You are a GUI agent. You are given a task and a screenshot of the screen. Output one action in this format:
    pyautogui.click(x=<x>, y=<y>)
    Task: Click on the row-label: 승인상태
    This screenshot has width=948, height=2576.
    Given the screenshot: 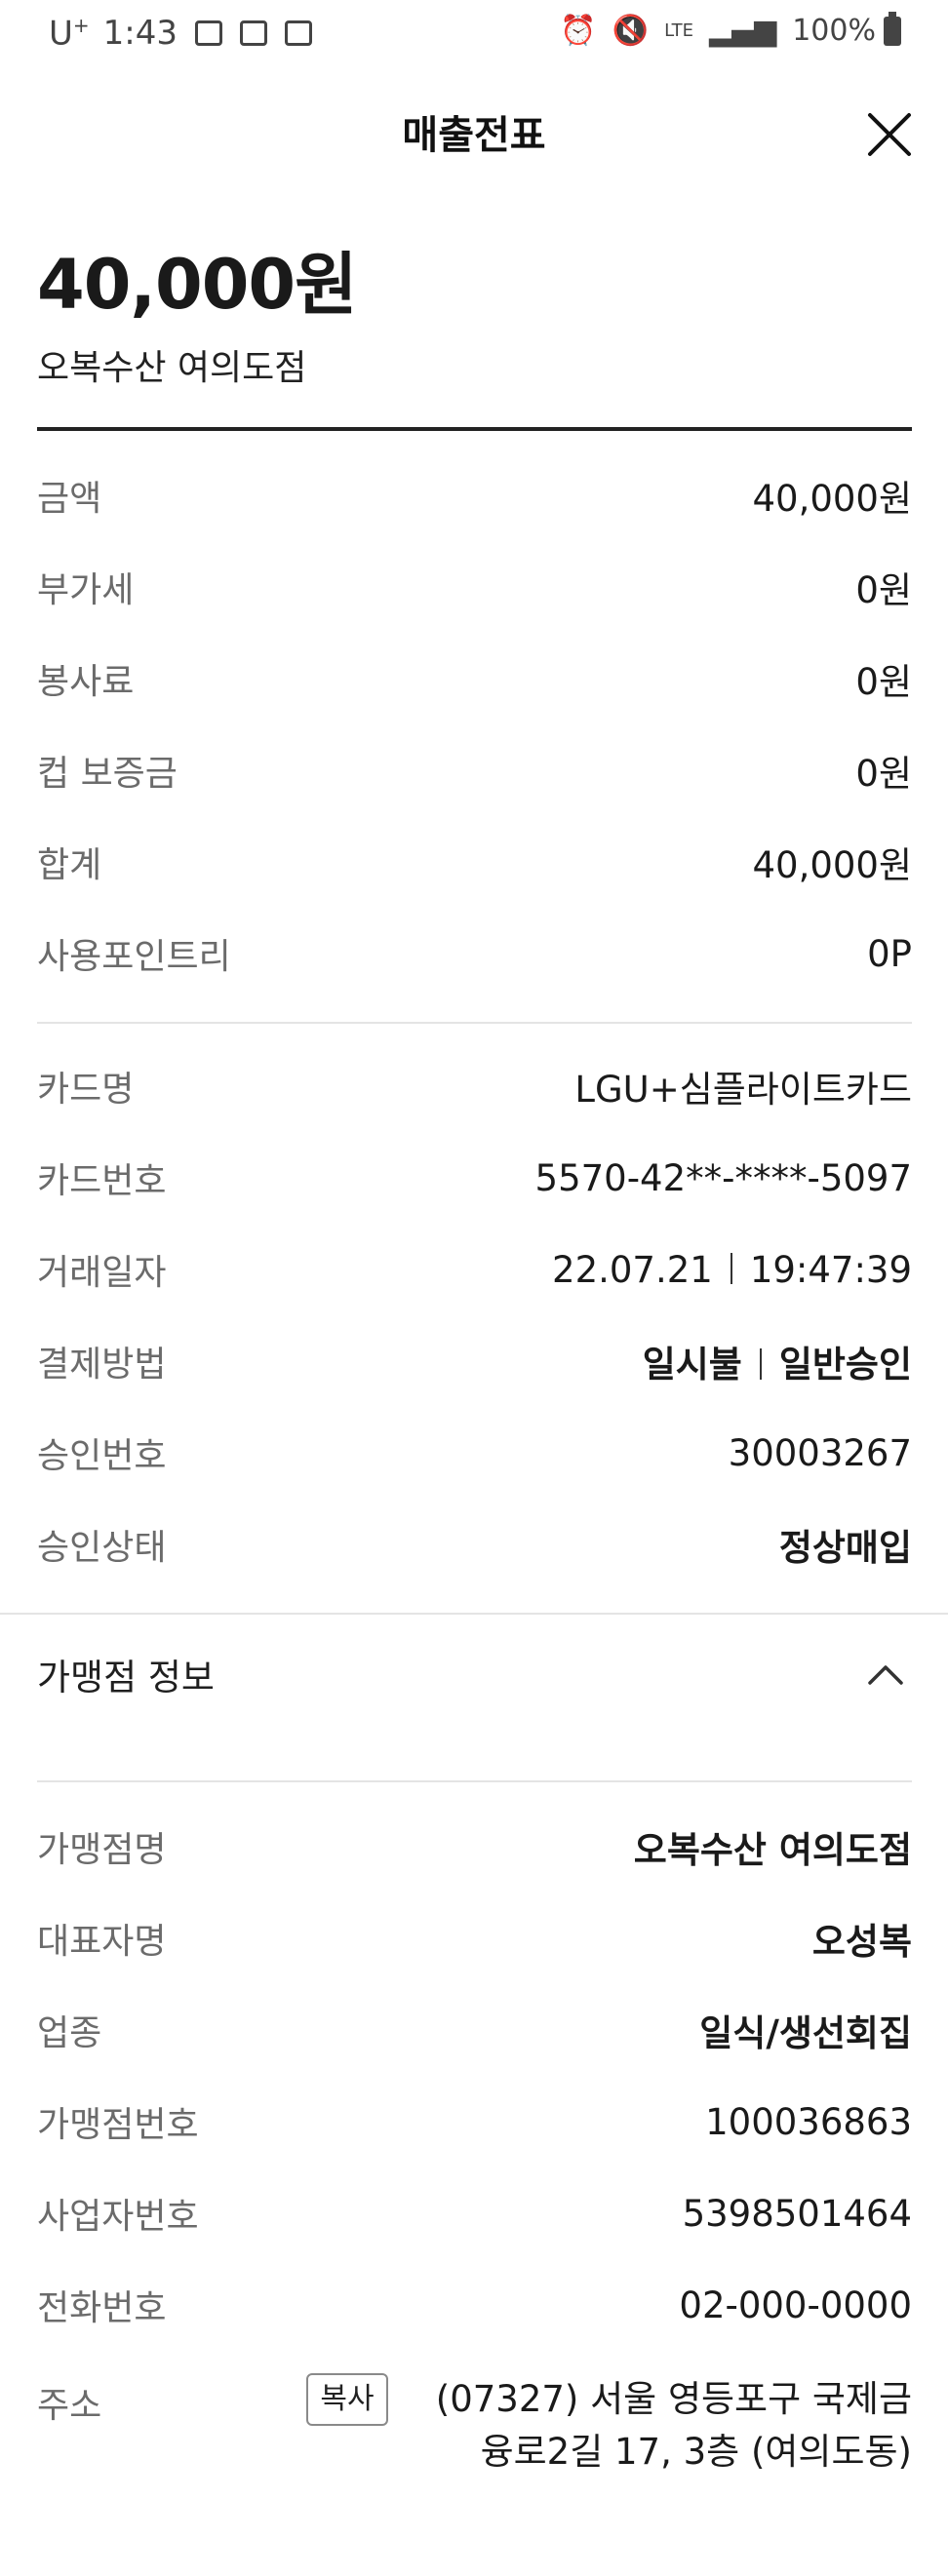 What is the action you would take?
    pyautogui.click(x=102, y=1548)
    